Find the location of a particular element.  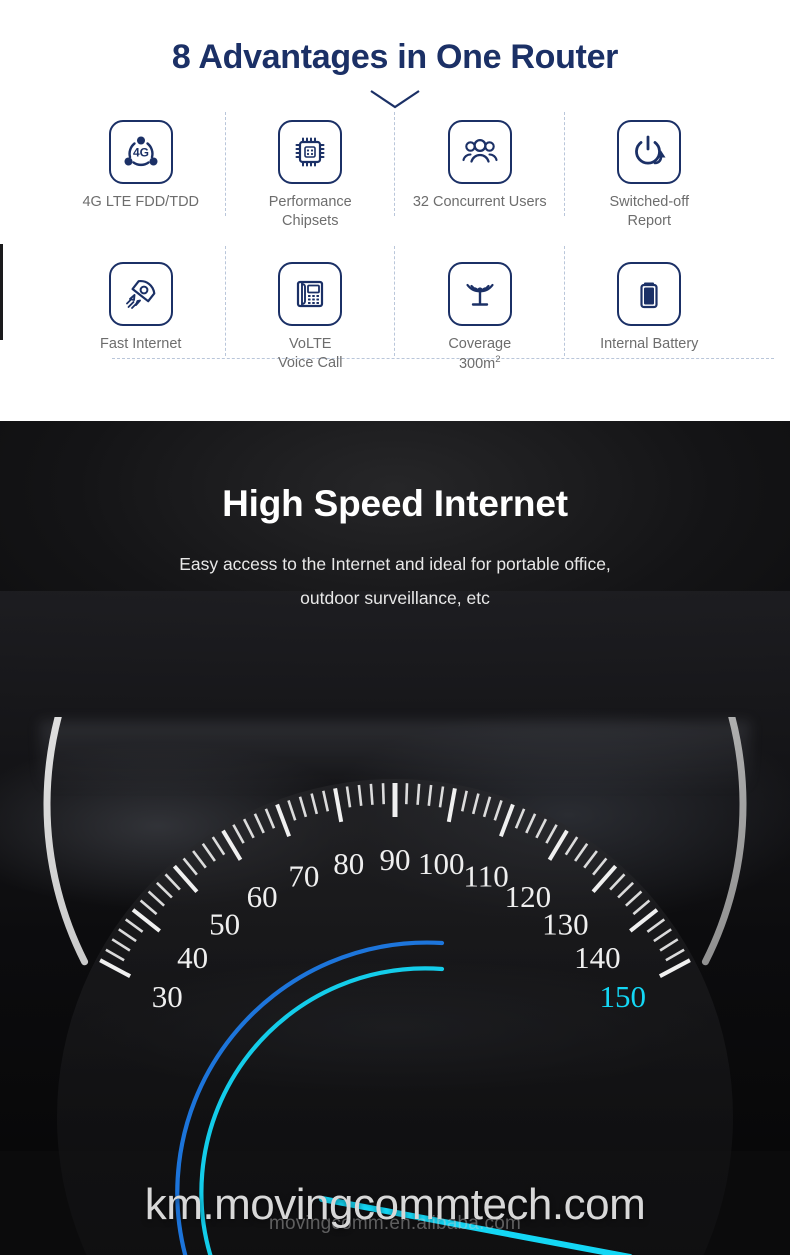

4g-network-icon: 4G is located at coordinates (140, 152).